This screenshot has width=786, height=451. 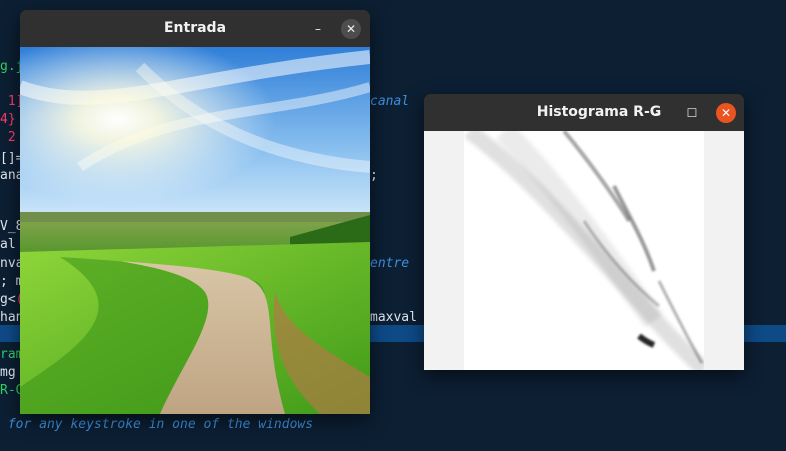 What do you see at coordinates (390, 101) in the screenshot?
I see `code-comment: canal` at bounding box center [390, 101].